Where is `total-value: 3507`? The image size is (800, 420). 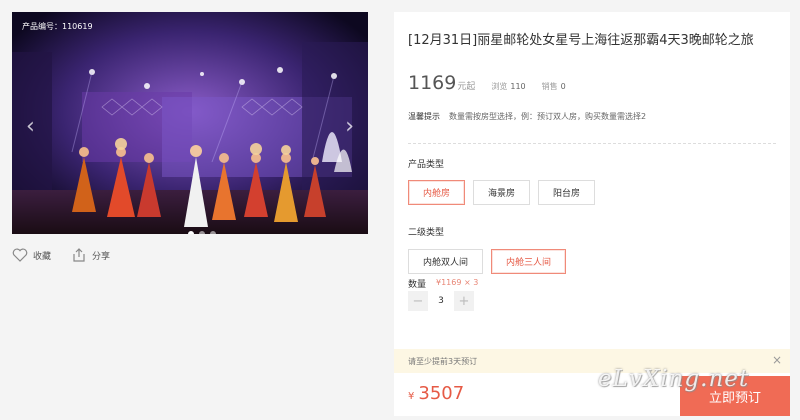
total-value: 3507 is located at coordinates (441, 393).